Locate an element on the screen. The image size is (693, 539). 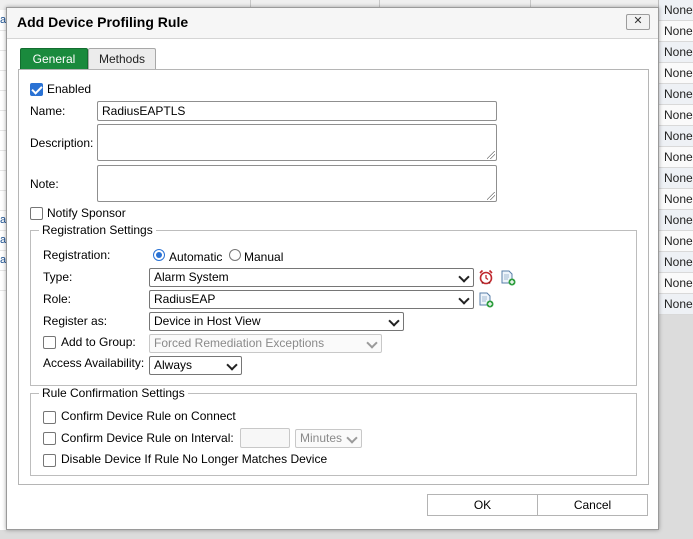
enabled-label: Enabled is located at coordinates (69, 89).